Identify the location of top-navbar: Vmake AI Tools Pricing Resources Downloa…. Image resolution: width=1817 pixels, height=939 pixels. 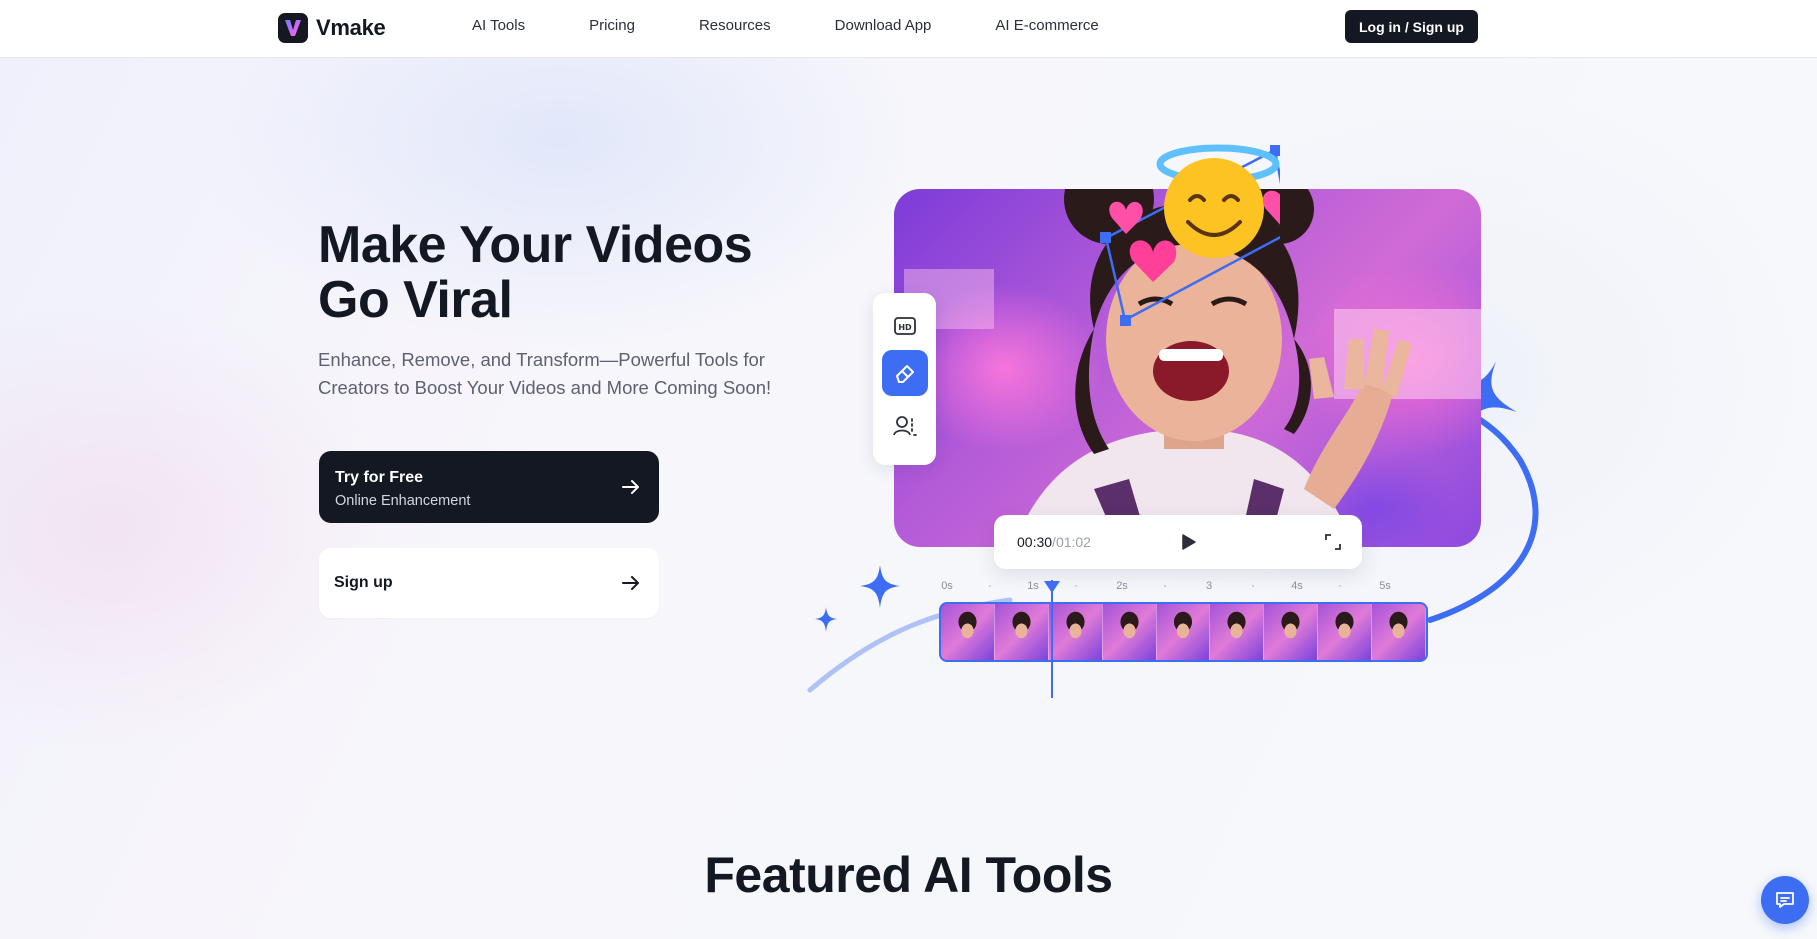
(908, 29).